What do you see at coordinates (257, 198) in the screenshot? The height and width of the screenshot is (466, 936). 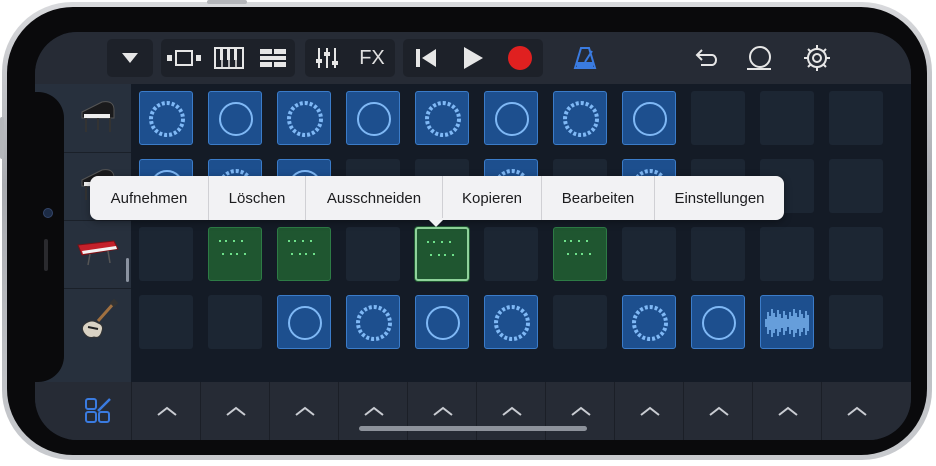 I see `context-menu-item-2: Löschen` at bounding box center [257, 198].